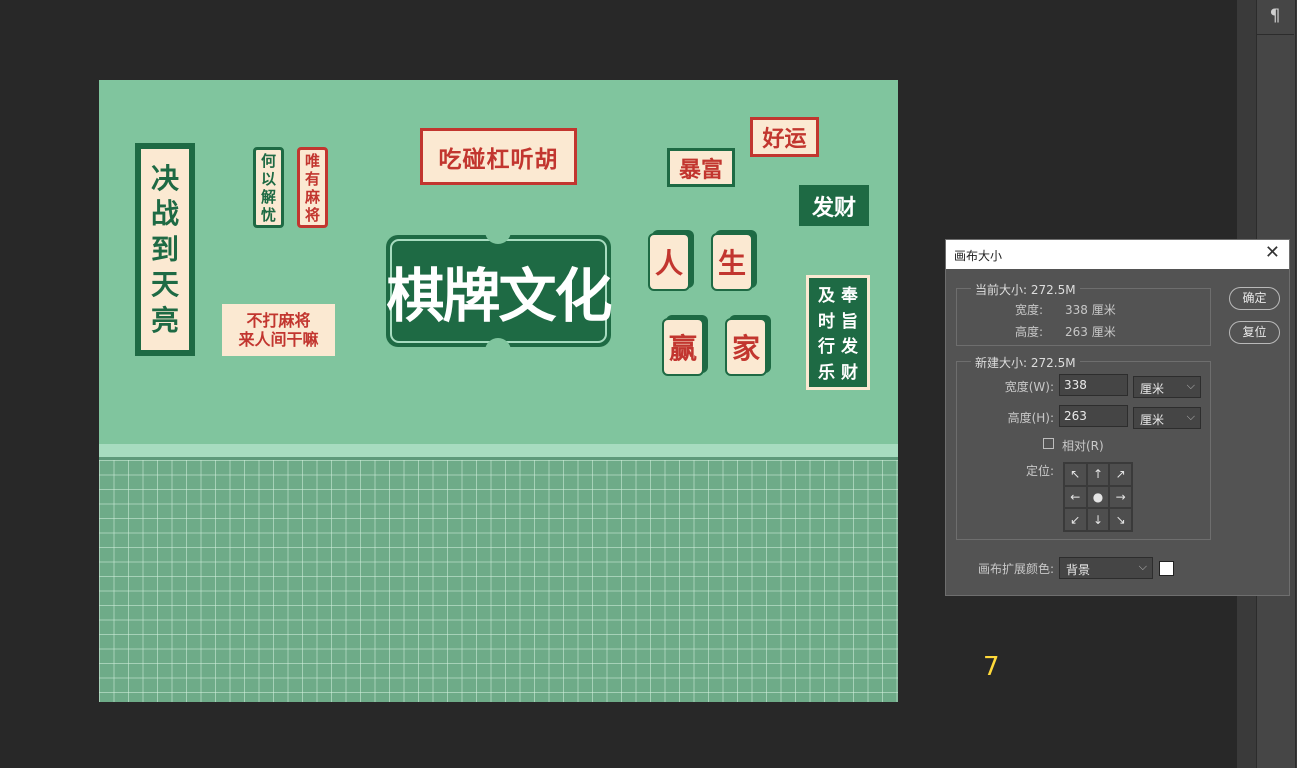  I want to click on anchor-center: ●, so click(1098, 497).